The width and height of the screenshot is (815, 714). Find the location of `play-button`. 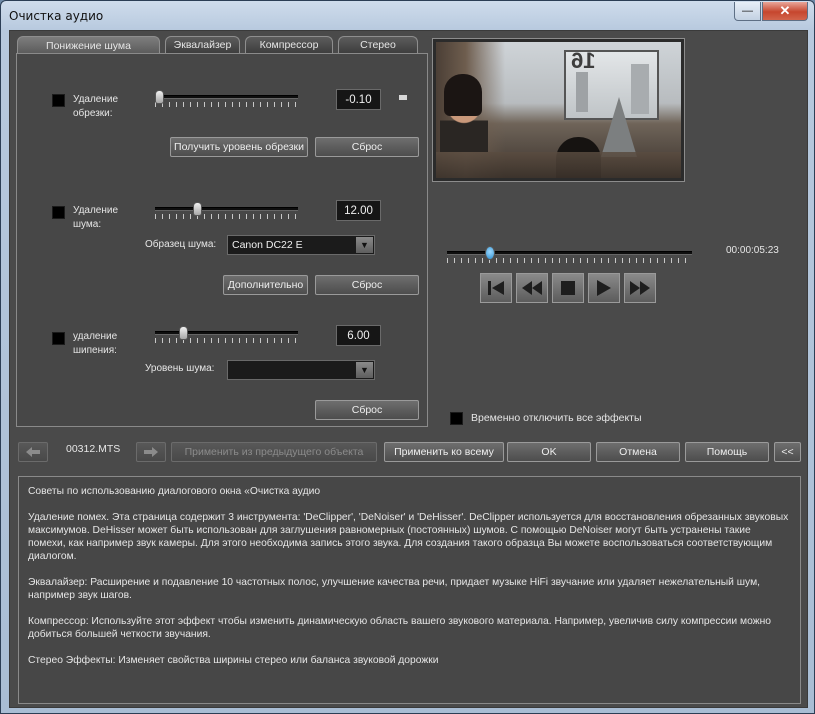

play-button is located at coordinates (604, 288).